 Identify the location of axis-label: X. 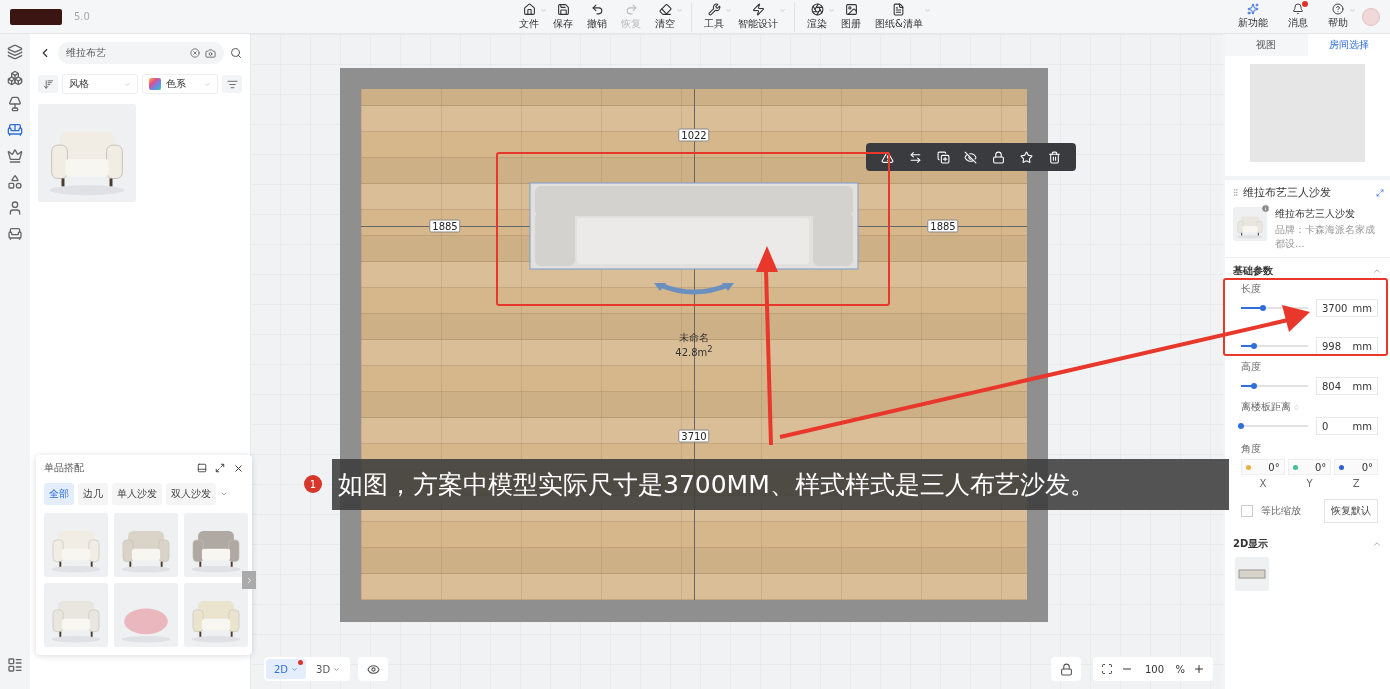
(1263, 483).